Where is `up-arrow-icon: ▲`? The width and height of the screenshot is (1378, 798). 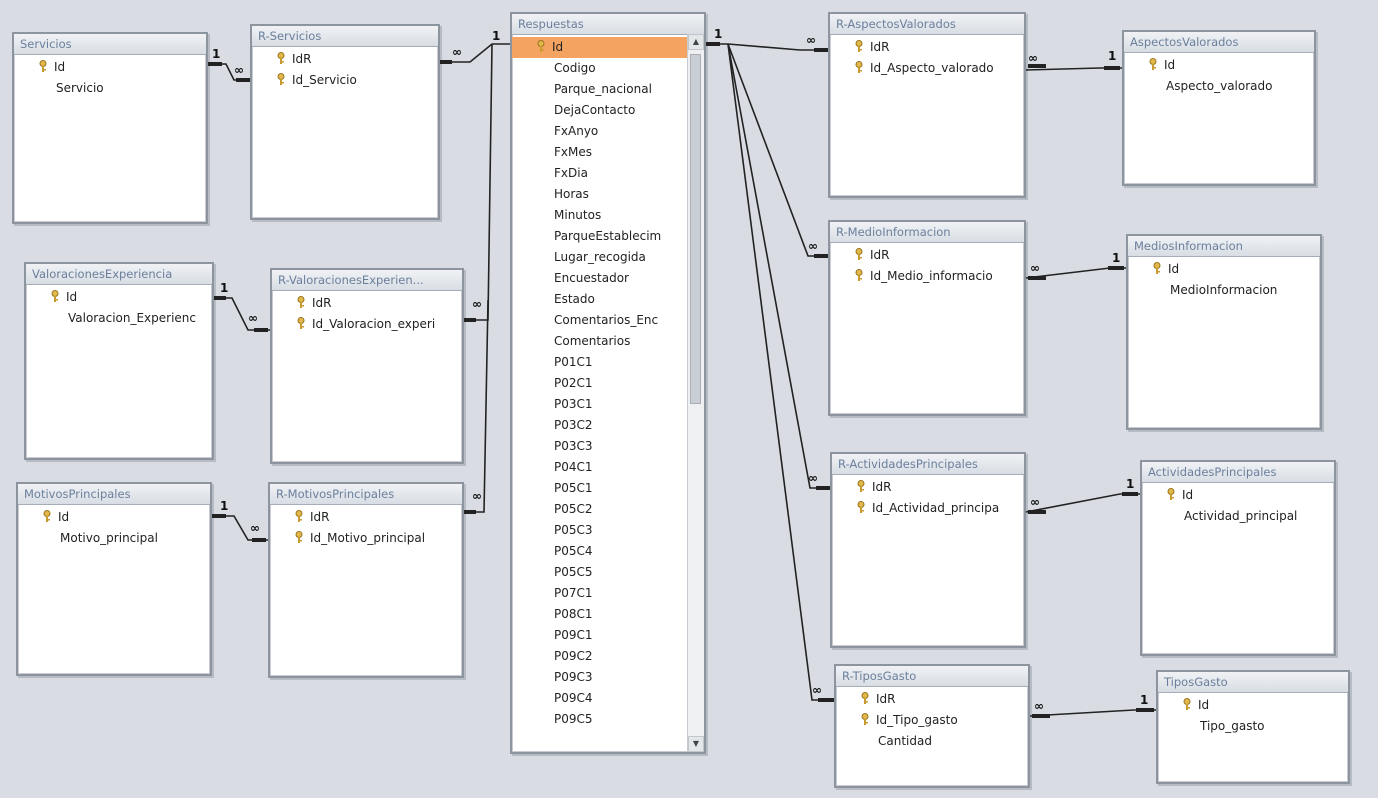
up-arrow-icon: ▲ is located at coordinates (696, 42).